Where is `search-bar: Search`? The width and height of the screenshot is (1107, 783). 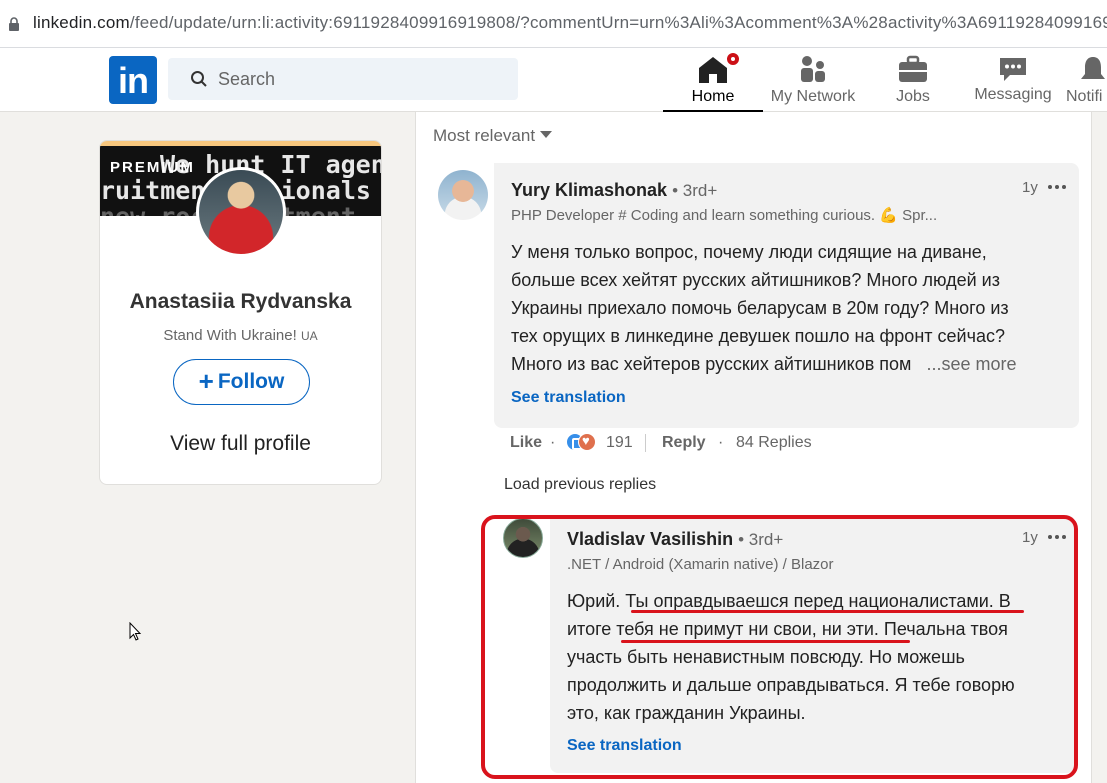 search-bar: Search is located at coordinates (343, 79).